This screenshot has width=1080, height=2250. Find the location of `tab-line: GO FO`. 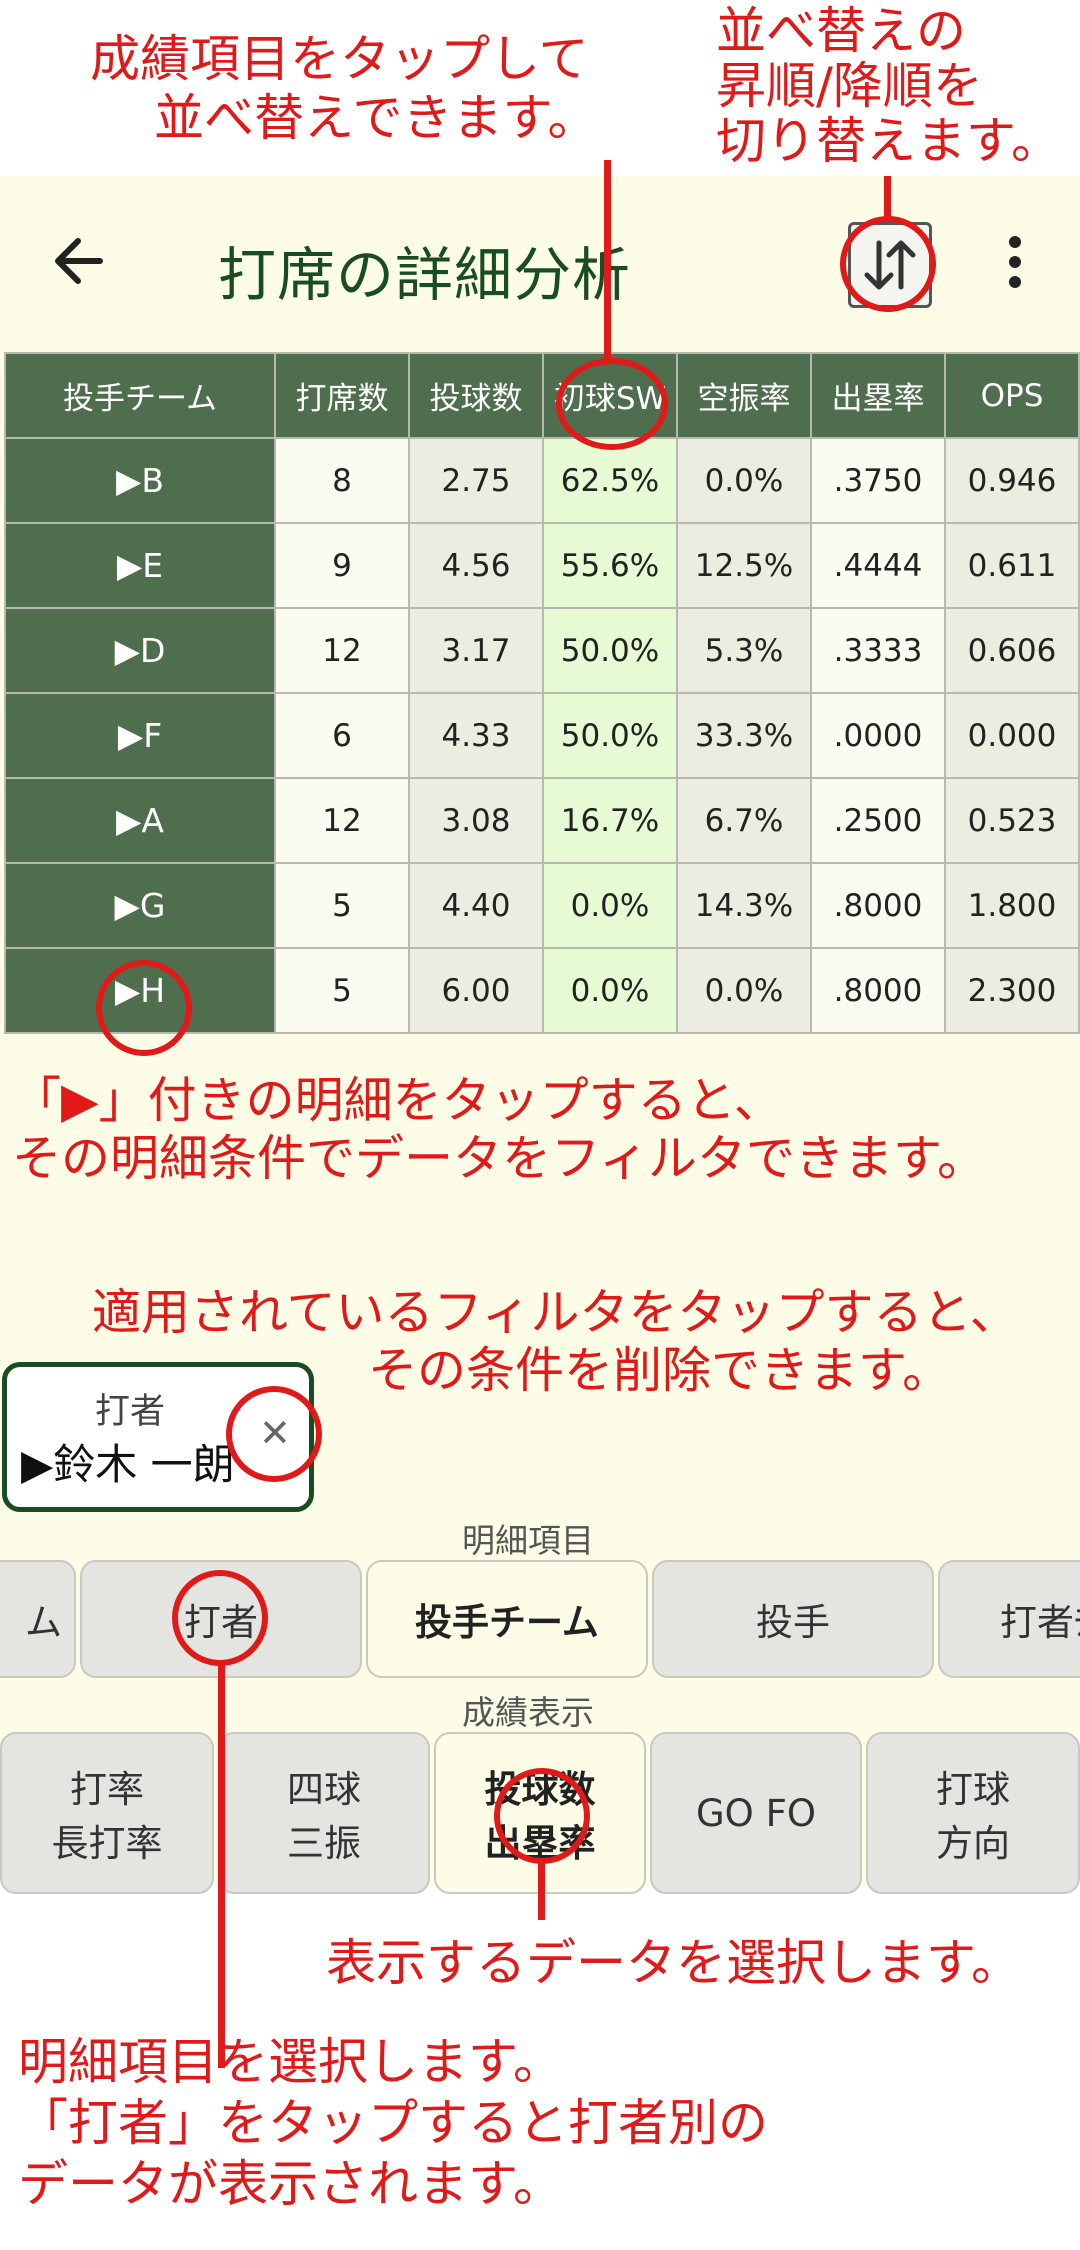

tab-line: GO FO is located at coordinates (756, 1813).